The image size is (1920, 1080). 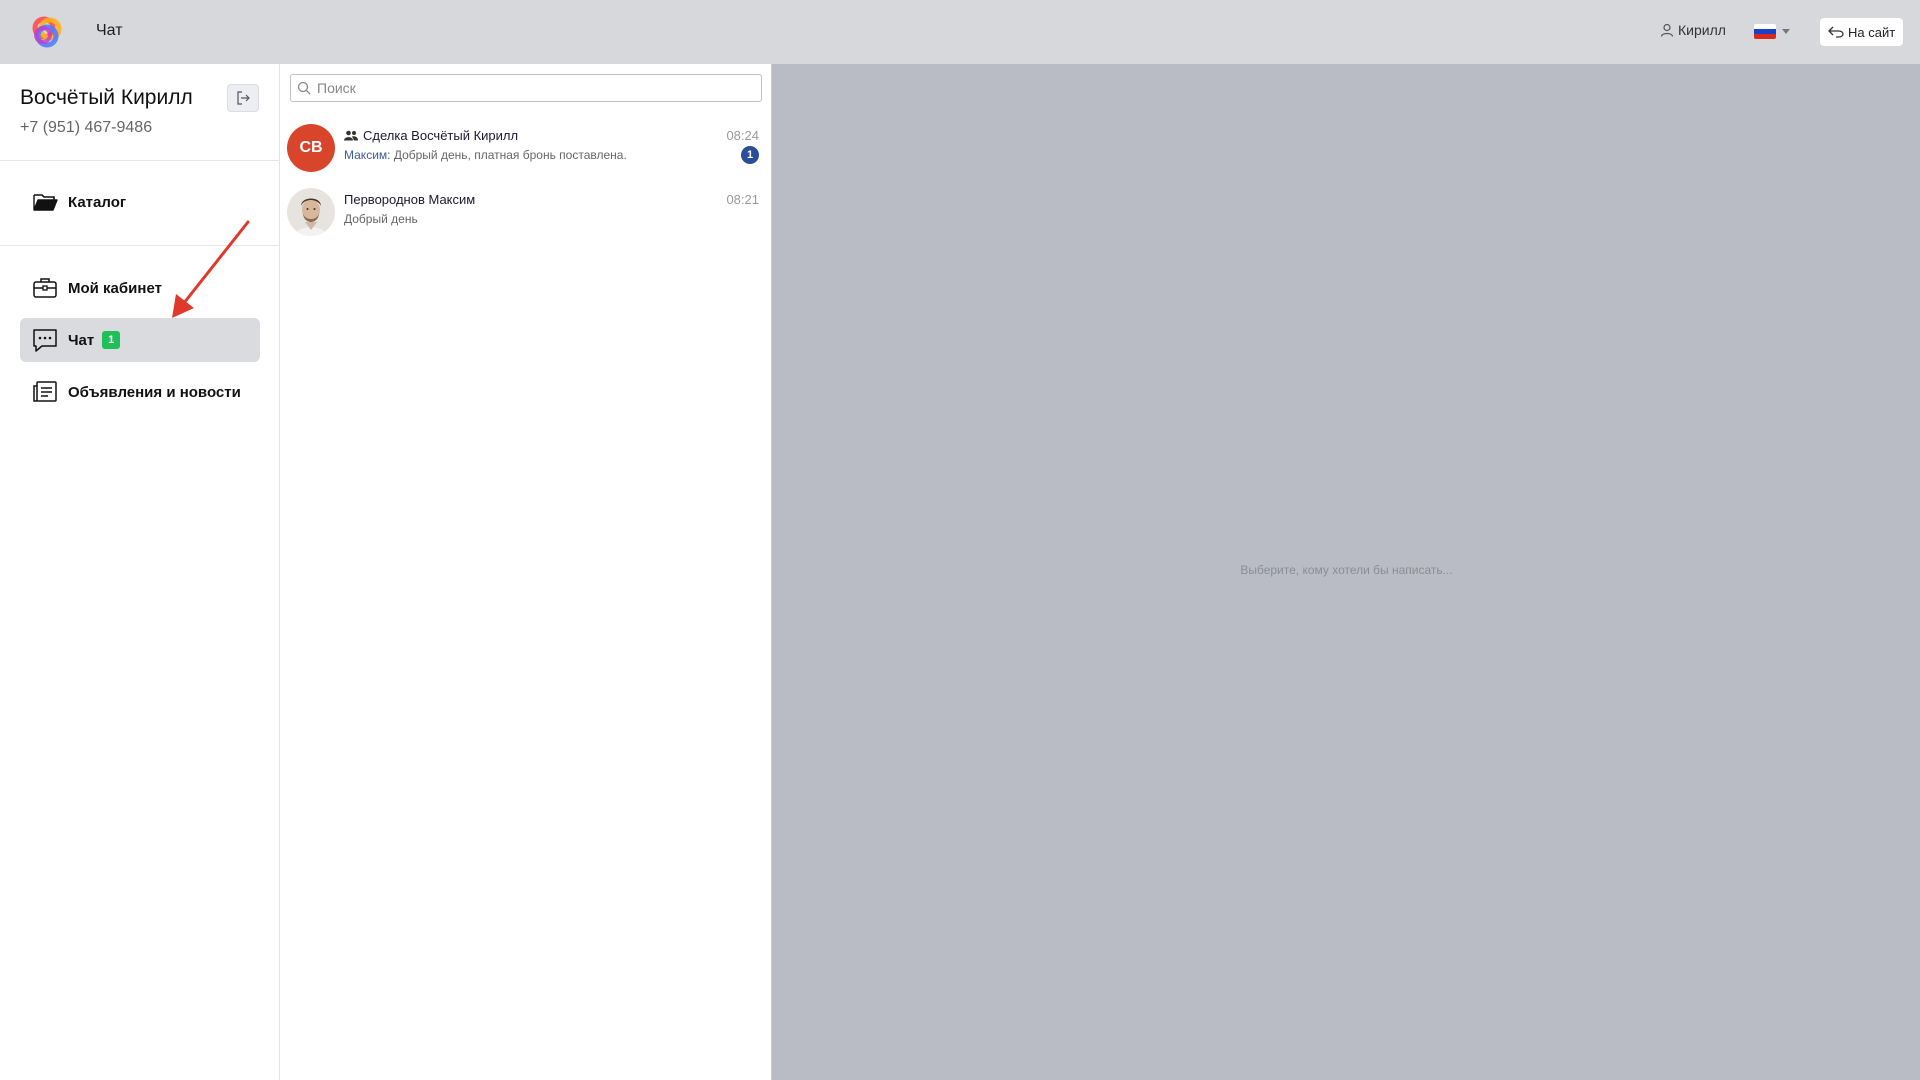 What do you see at coordinates (1765, 31) in the screenshot?
I see `ru-flag-icon` at bounding box center [1765, 31].